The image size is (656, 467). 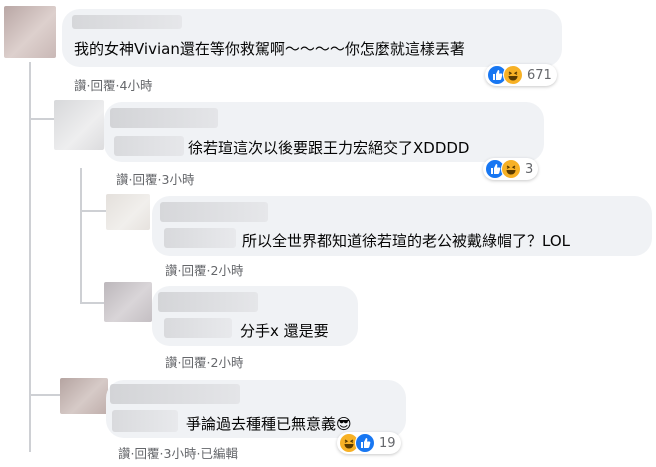 What do you see at coordinates (269, 424) in the screenshot?
I see `comment-text: 爭論過去種種已無意義😎` at bounding box center [269, 424].